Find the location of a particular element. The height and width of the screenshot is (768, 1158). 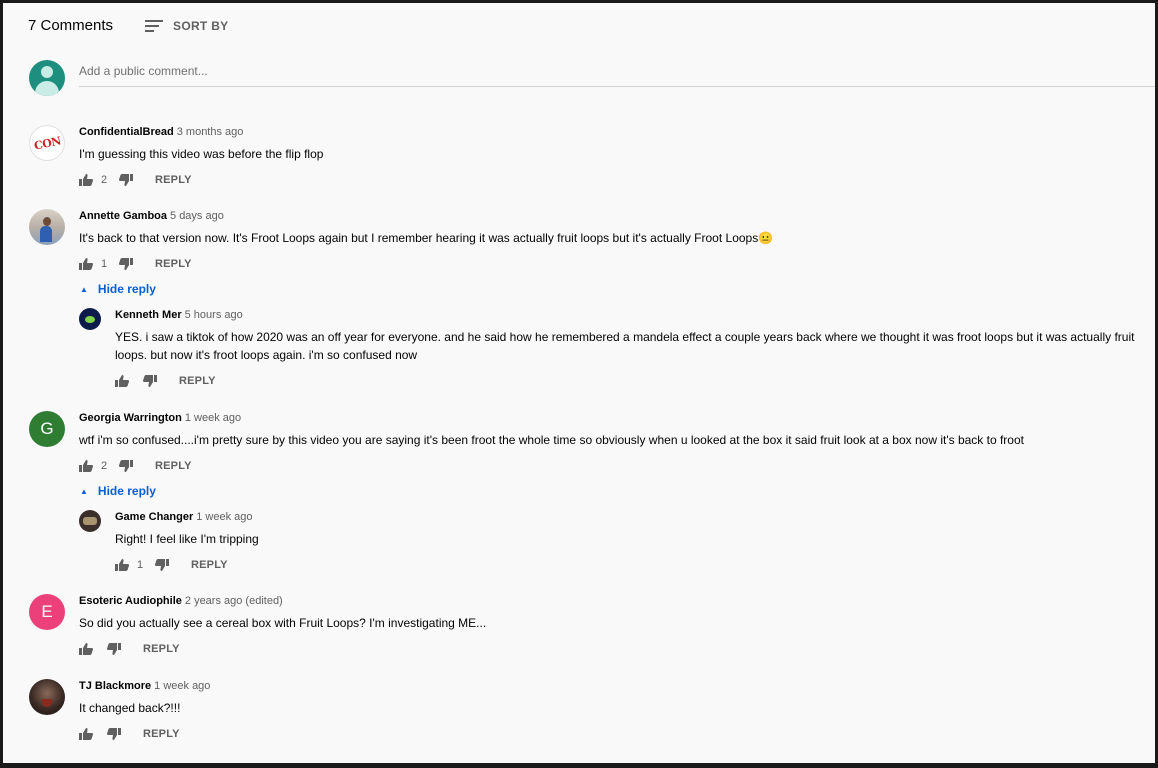

comment-author: Esoteric Audiophile is located at coordinates (130, 601).